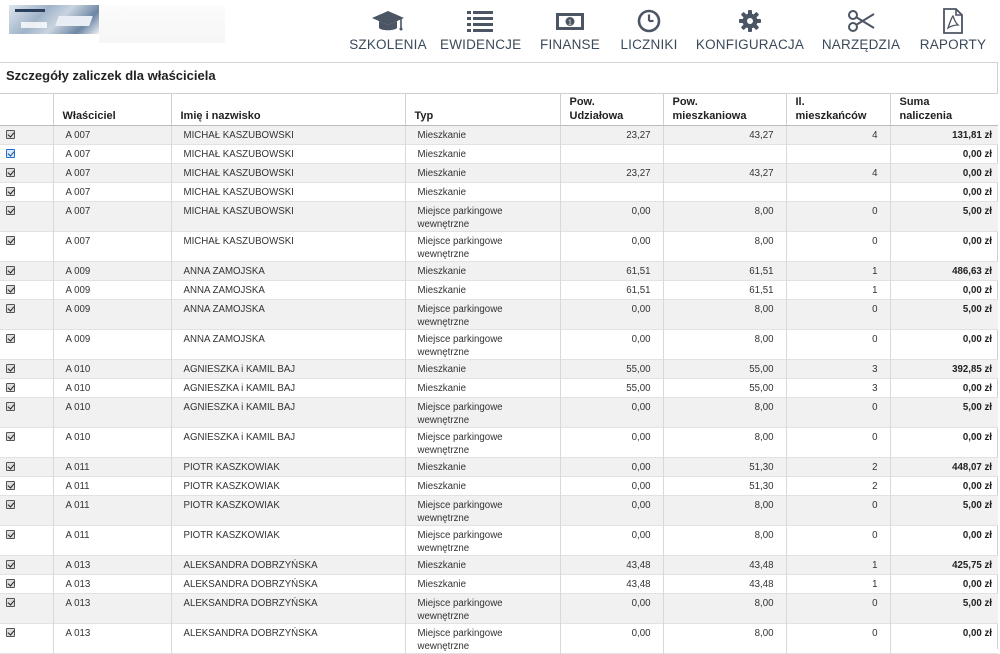  I want to click on share-area-cell: 43,48, so click(611, 565).